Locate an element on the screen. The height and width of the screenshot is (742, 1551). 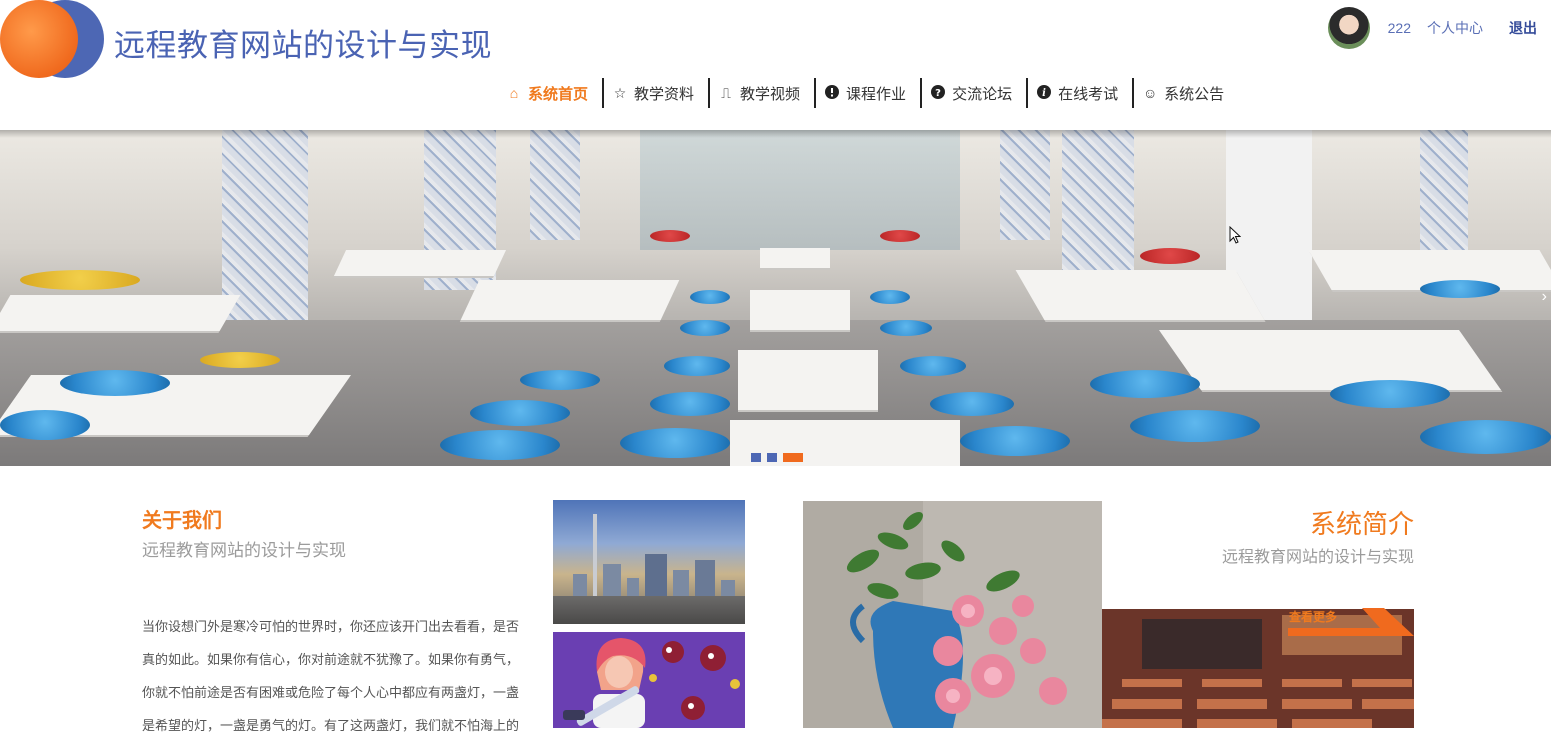
star-icon: ☆ is located at coordinates (620, 92).